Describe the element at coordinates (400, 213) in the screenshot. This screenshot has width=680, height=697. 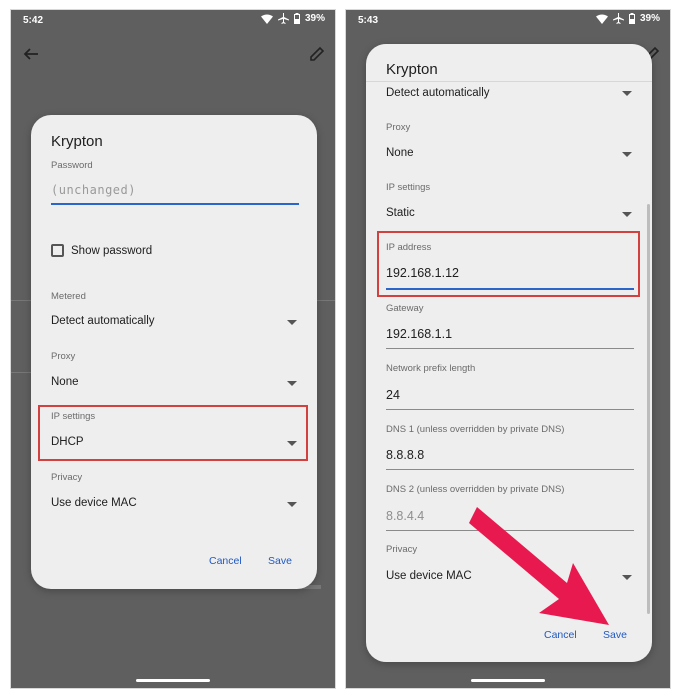
I see `ip-settings-select: Static` at that location.